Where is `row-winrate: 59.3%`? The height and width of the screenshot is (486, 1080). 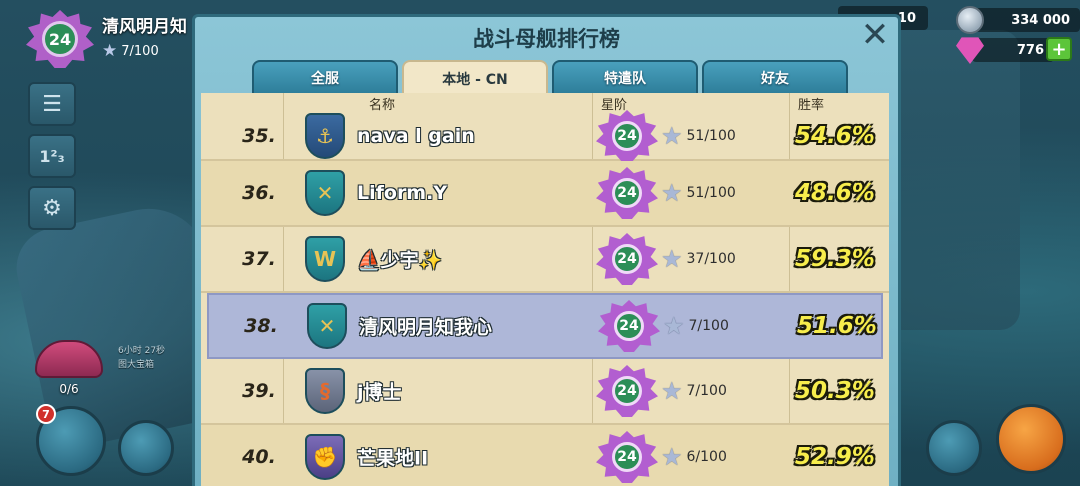
row-winrate: 59.3% is located at coordinates (835, 259).